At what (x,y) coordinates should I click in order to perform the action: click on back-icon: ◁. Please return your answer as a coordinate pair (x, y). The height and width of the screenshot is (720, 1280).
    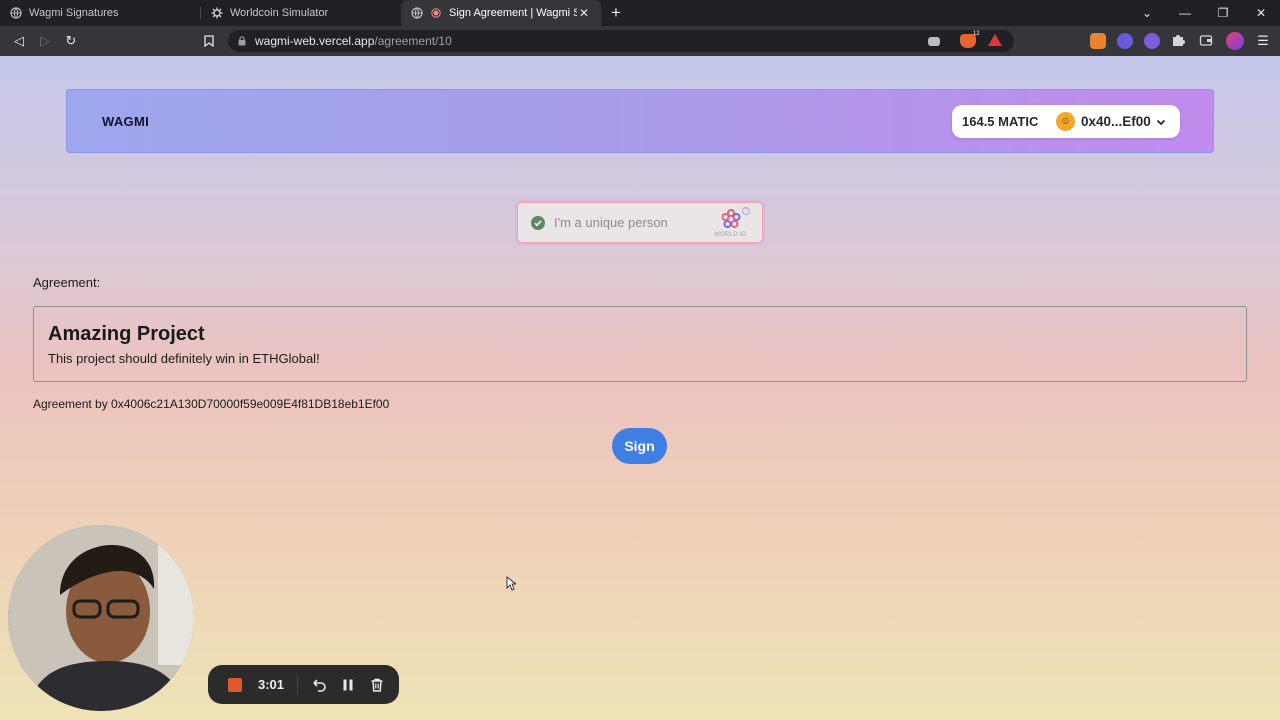
    Looking at the image, I should click on (19, 41).